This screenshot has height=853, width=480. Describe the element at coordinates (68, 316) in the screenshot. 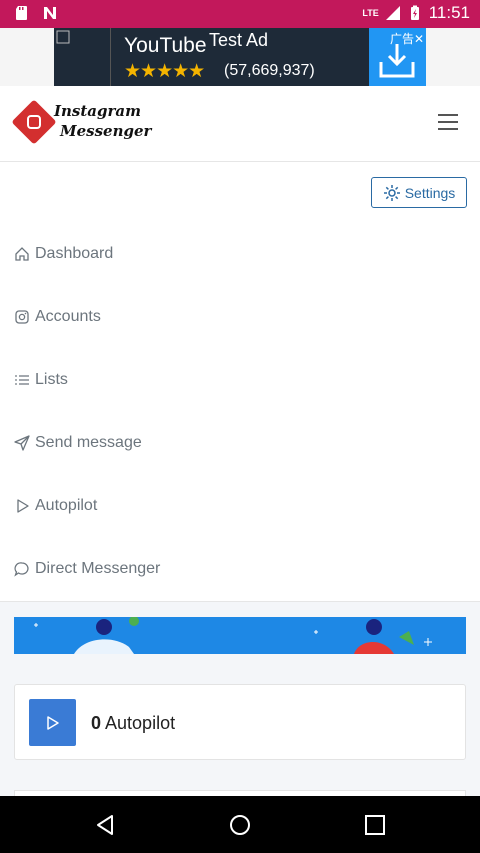

I see `nav-label: Accounts` at that location.